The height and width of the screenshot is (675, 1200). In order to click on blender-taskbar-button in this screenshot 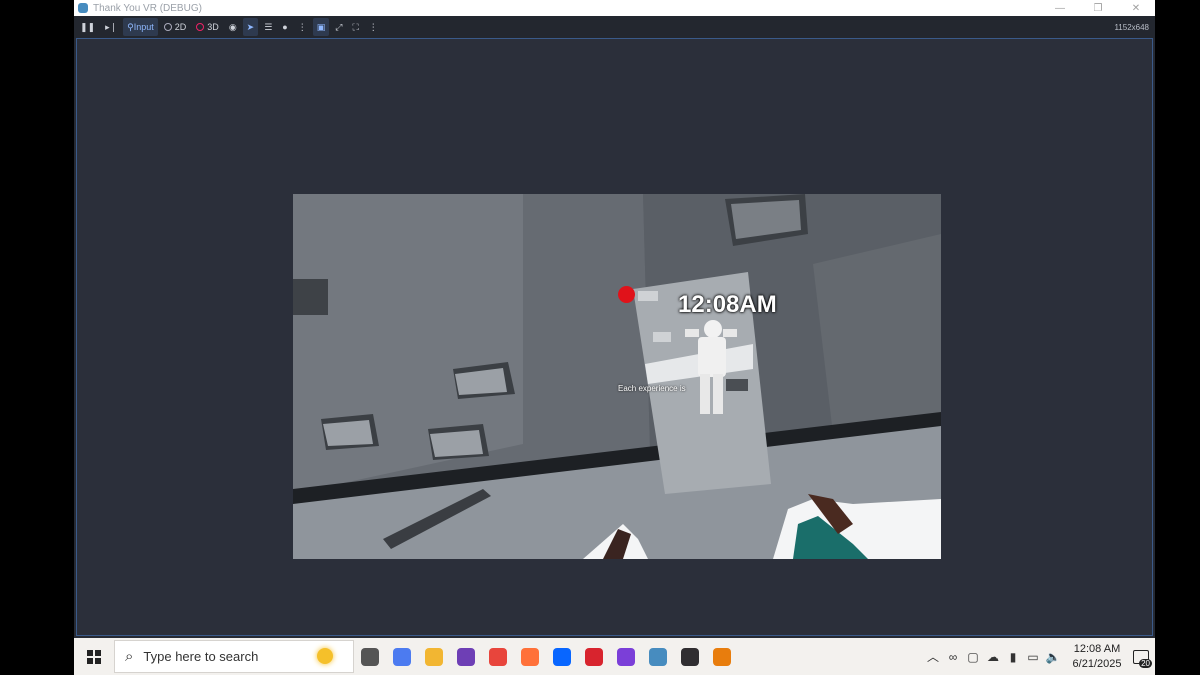, I will do `click(722, 656)`.